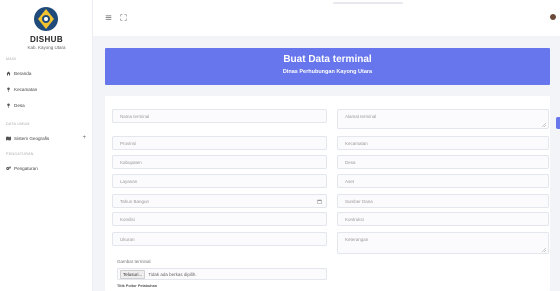 This screenshot has width=560, height=291. I want to click on alamat-terminal-textarea: Alamat terminal, so click(443, 119).